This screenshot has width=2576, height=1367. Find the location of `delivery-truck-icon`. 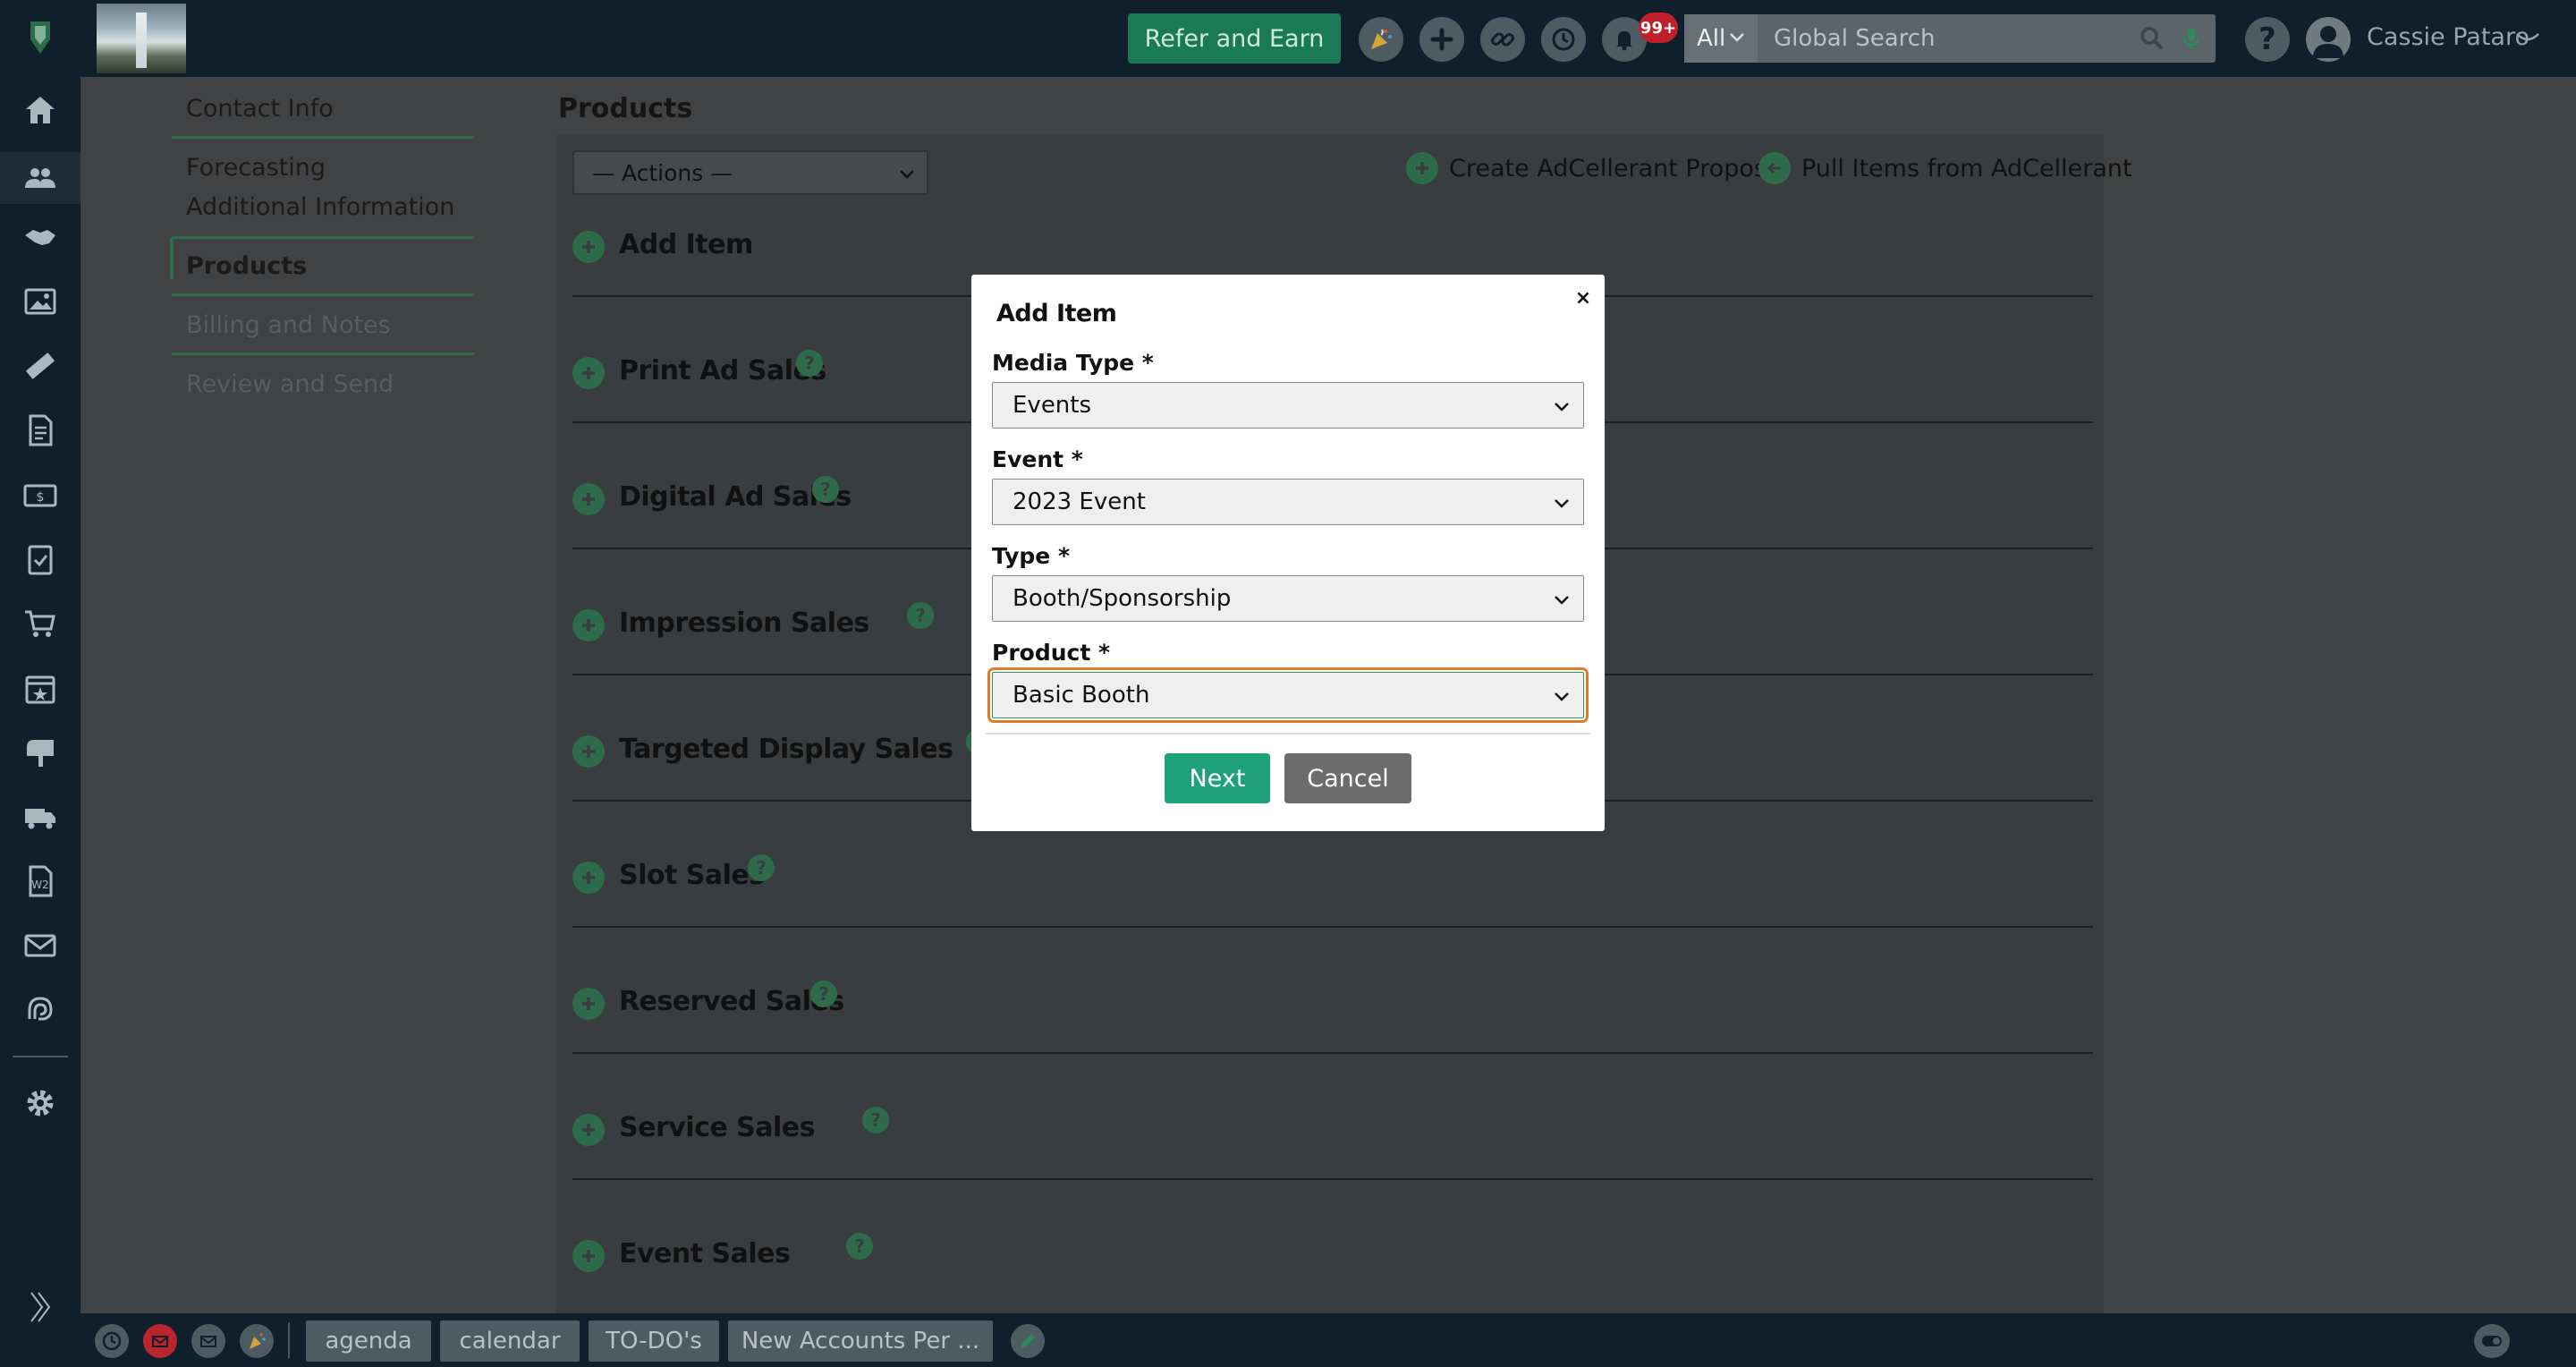

delivery-truck-icon is located at coordinates (40, 816).